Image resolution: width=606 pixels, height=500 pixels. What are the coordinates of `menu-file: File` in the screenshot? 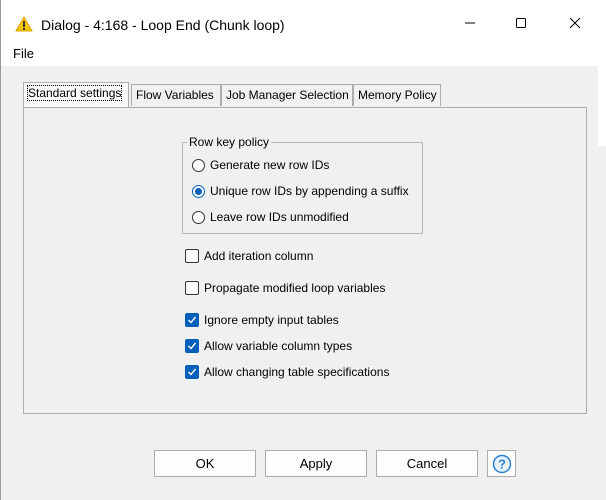 It's located at (23, 53).